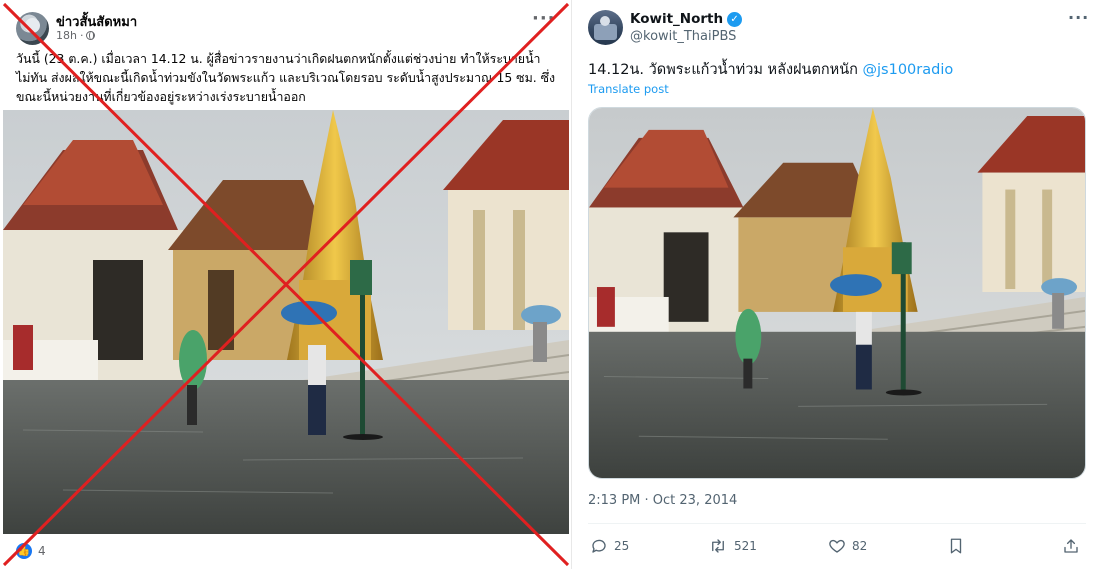 This screenshot has height=569, width=1100. What do you see at coordinates (718, 546) in the screenshot?
I see `repost-icon` at bounding box center [718, 546].